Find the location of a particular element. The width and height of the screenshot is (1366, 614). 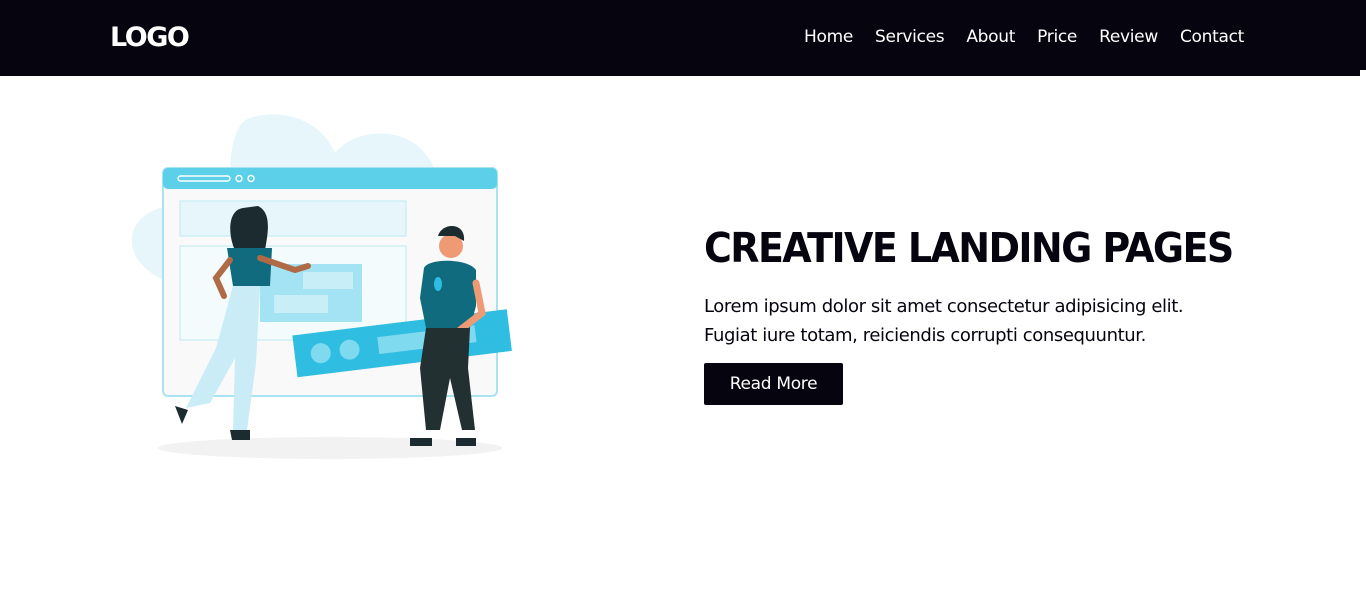

nav-link-review: Review is located at coordinates (1128, 37).